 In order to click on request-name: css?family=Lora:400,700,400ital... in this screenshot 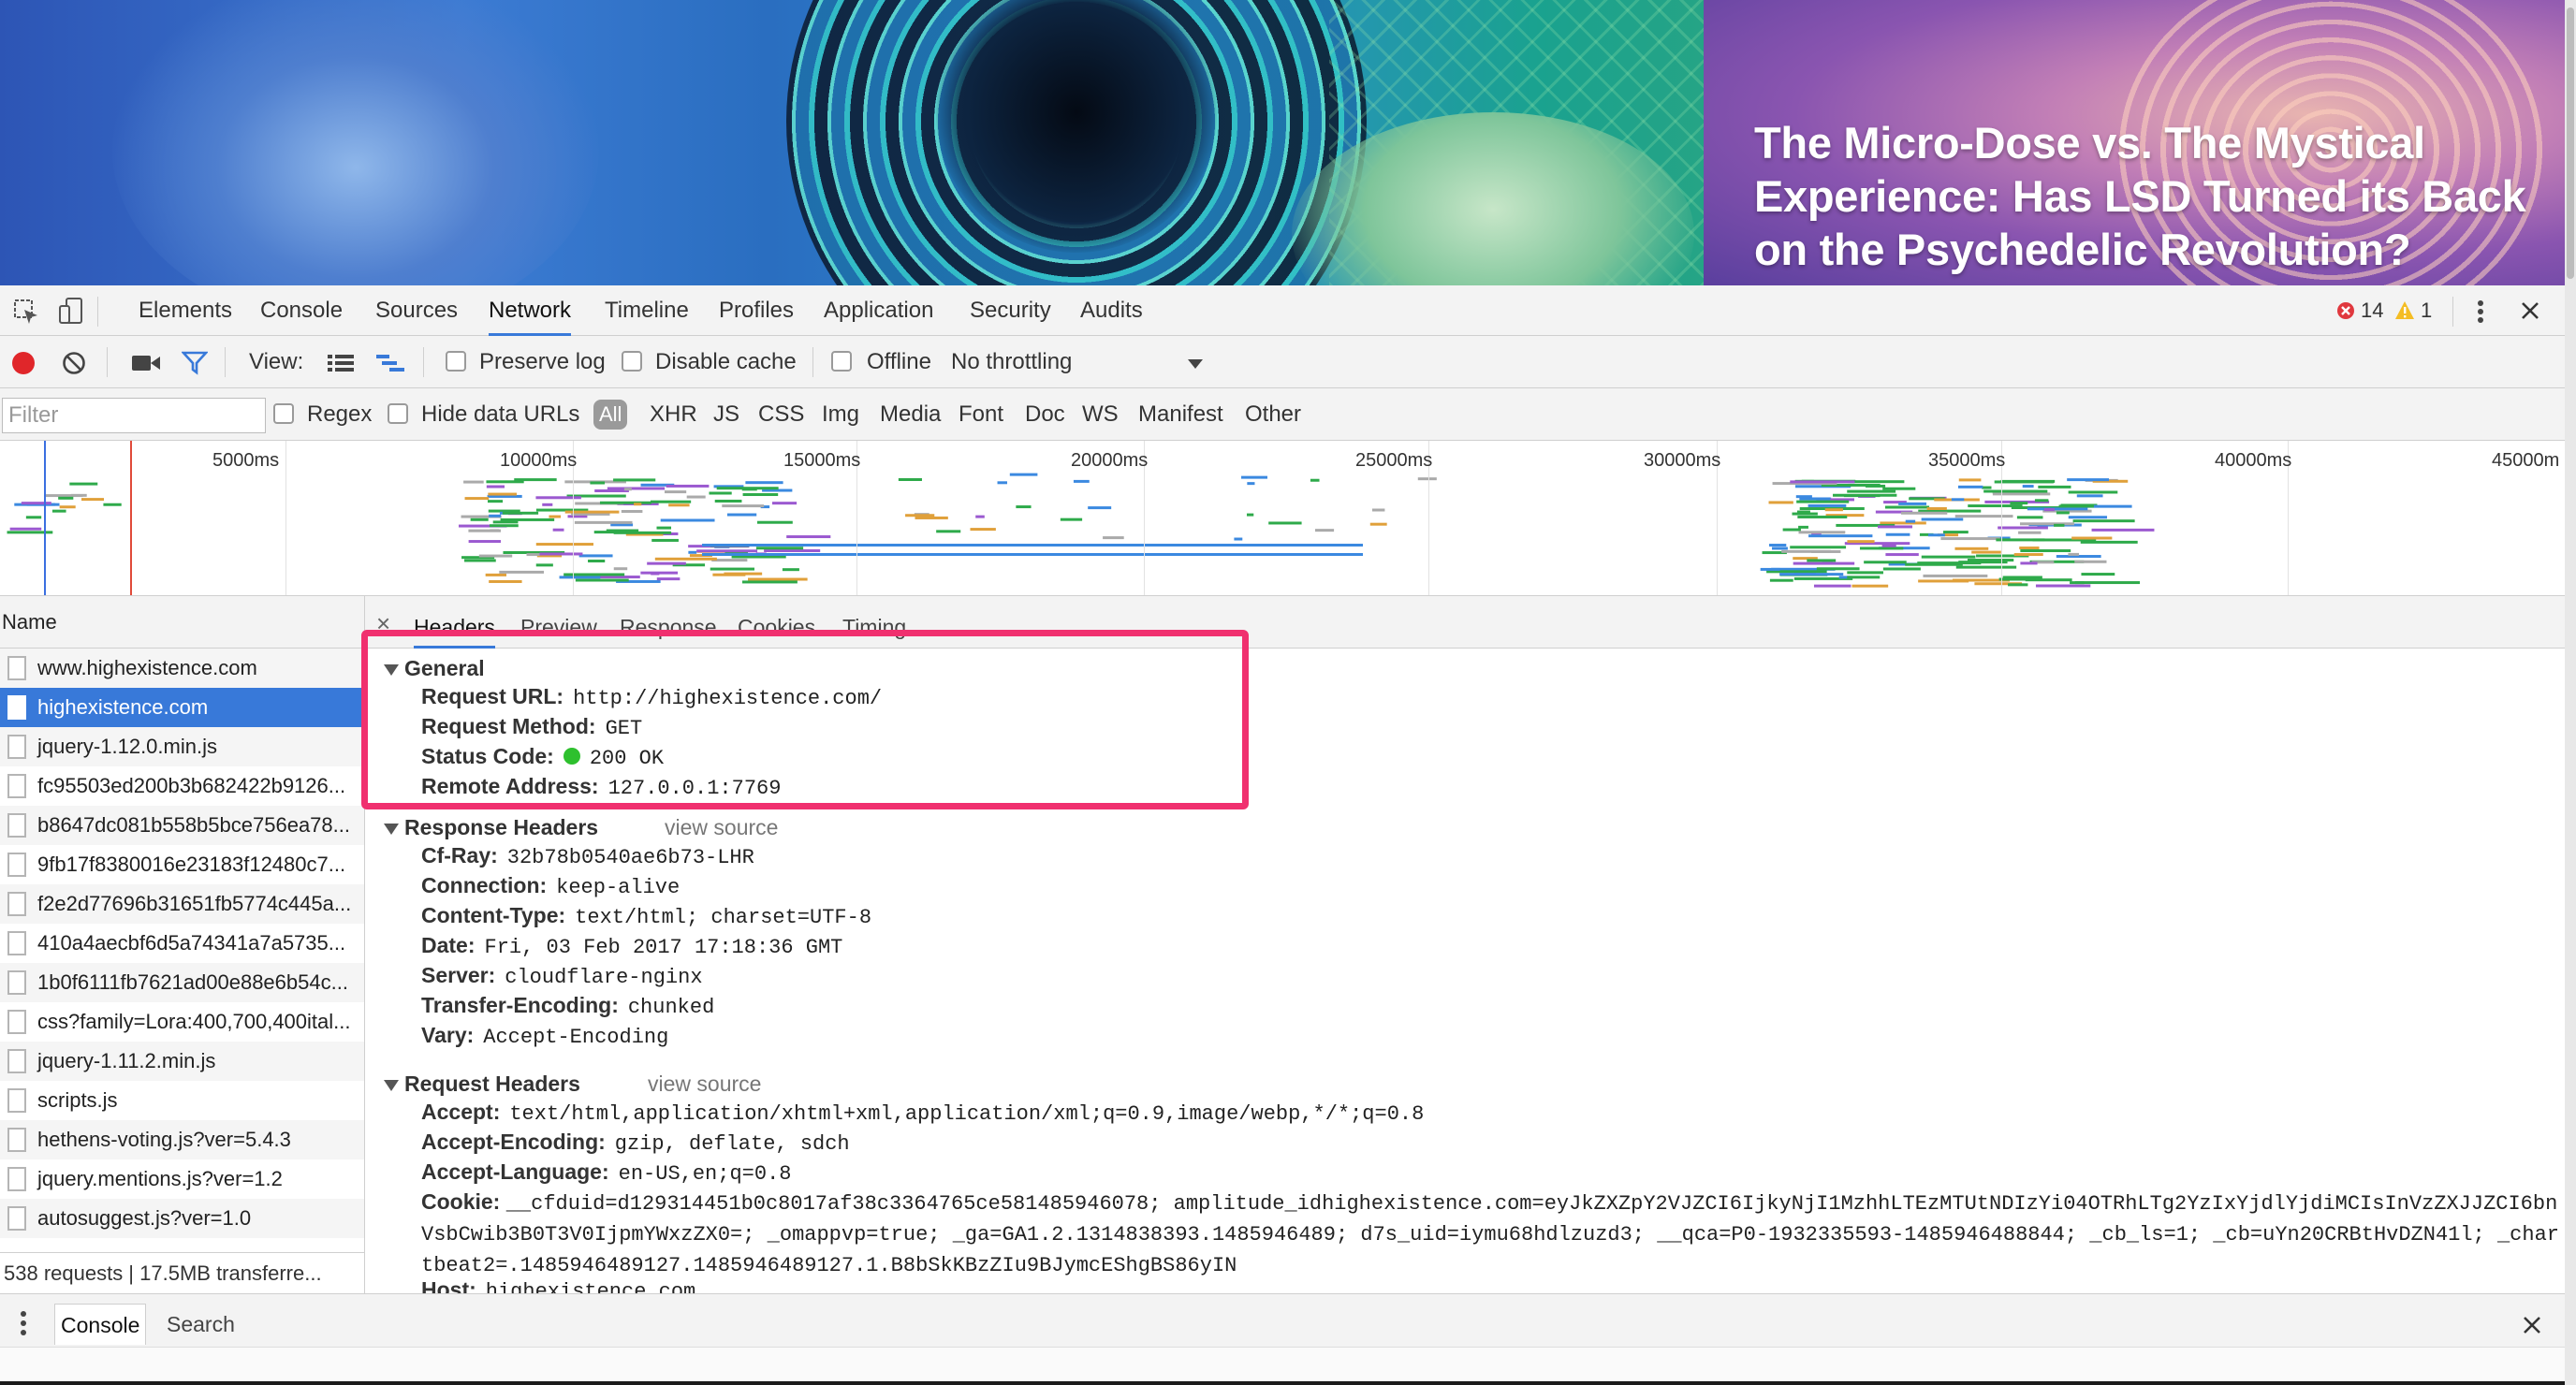, I will do `click(193, 1022)`.